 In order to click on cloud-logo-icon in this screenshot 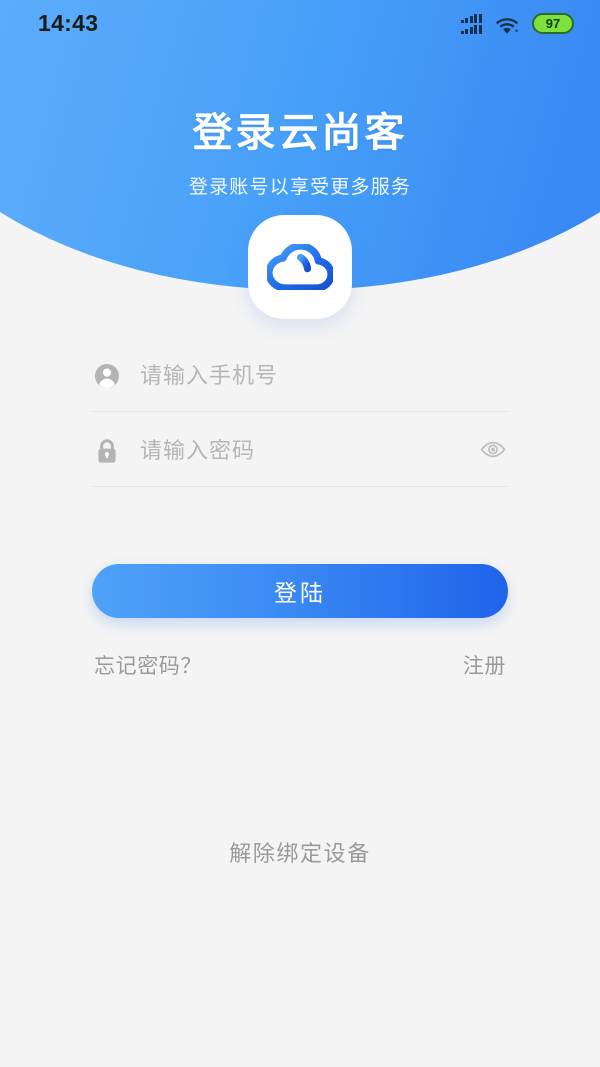, I will do `click(300, 267)`.